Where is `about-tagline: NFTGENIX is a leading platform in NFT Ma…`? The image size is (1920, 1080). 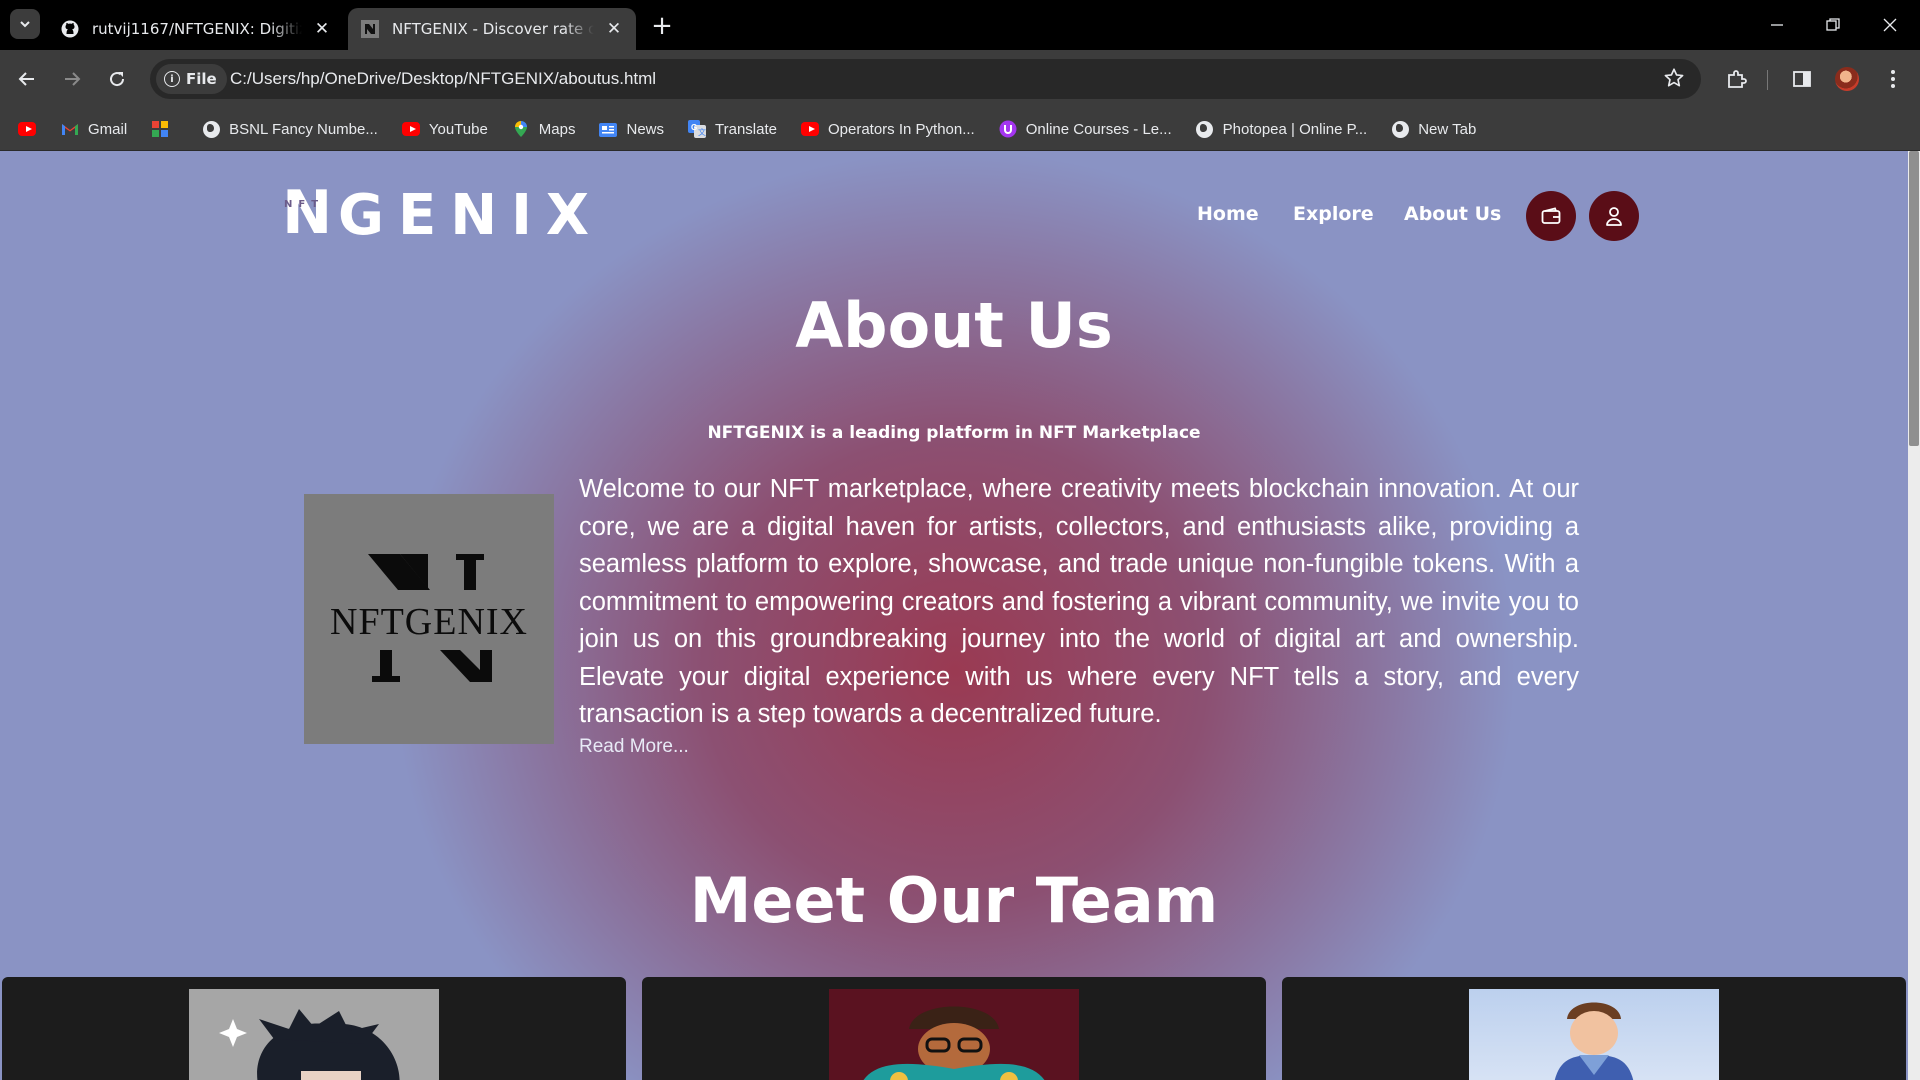 about-tagline: NFTGENIX is a leading platform in NFT Ma… is located at coordinates (954, 433).